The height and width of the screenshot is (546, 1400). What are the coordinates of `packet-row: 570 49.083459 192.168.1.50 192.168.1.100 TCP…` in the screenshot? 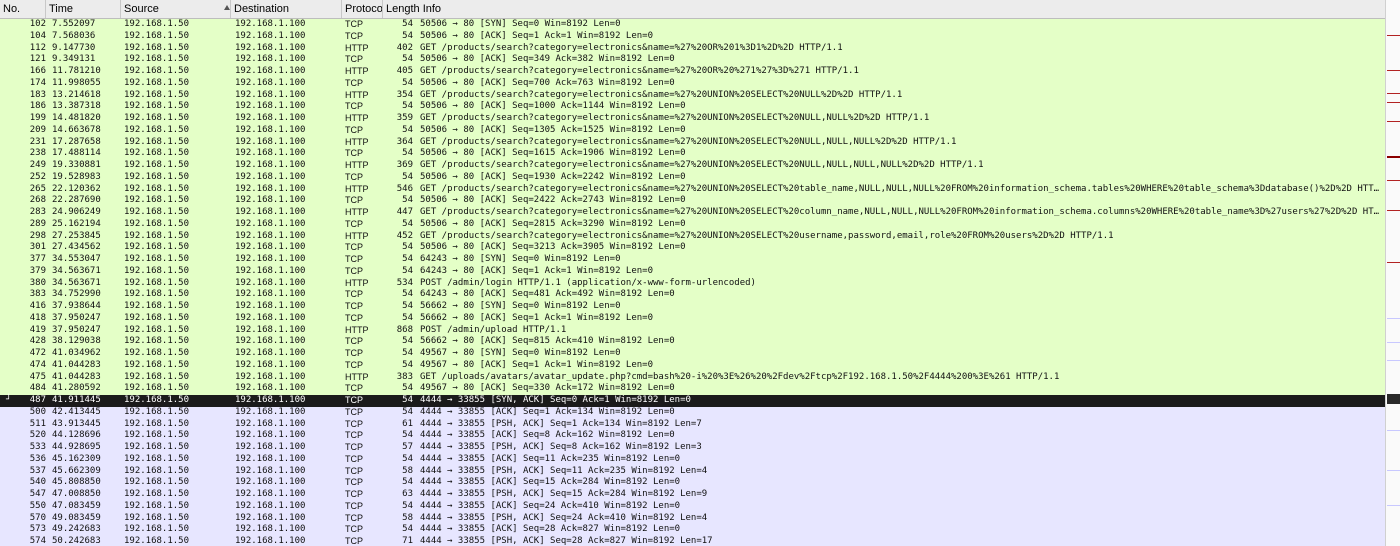 It's located at (692, 518).